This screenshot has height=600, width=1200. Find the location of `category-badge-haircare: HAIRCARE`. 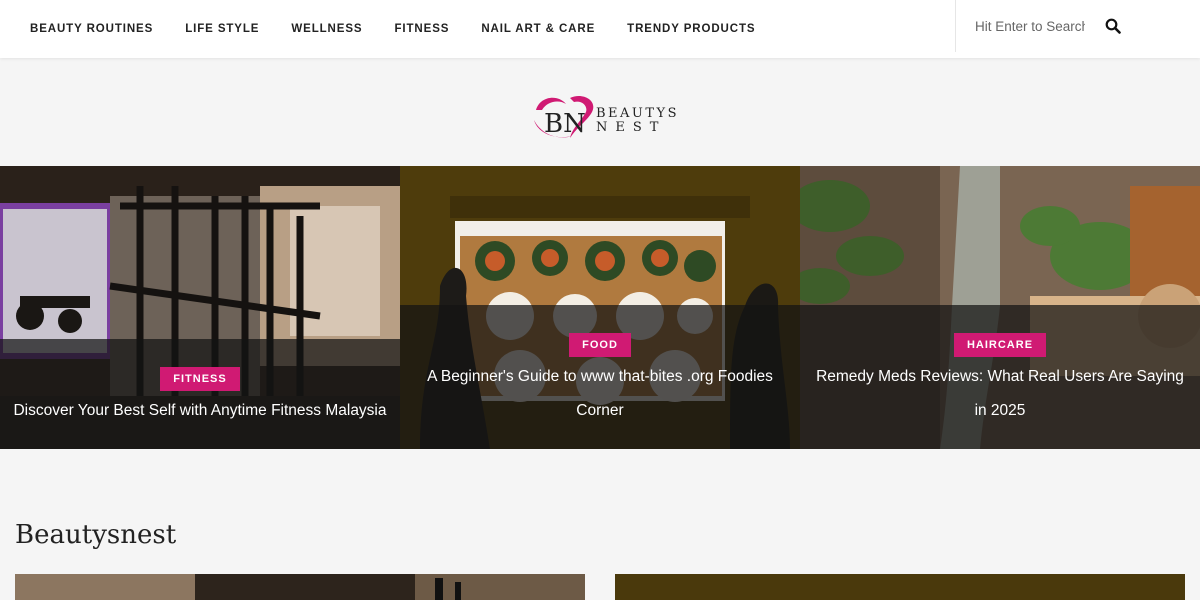

category-badge-haircare: HAIRCARE is located at coordinates (1000, 345).